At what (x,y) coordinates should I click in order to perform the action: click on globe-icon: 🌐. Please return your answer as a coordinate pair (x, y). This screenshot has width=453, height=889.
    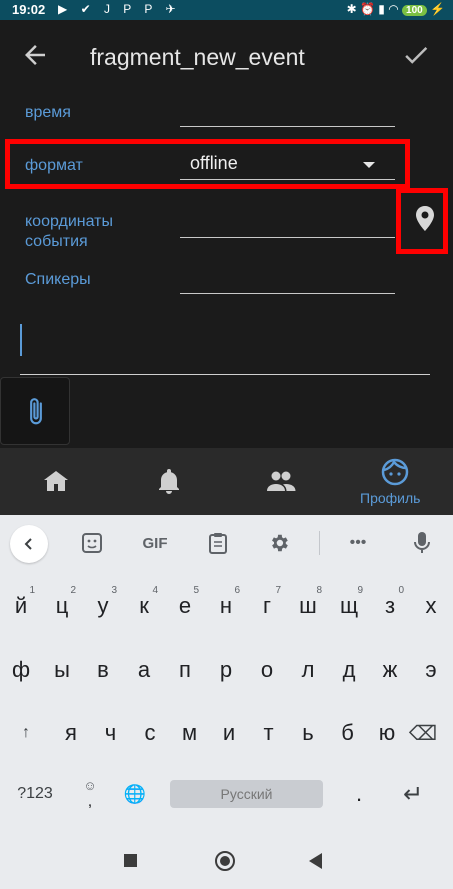
    Looking at the image, I should click on (135, 794).